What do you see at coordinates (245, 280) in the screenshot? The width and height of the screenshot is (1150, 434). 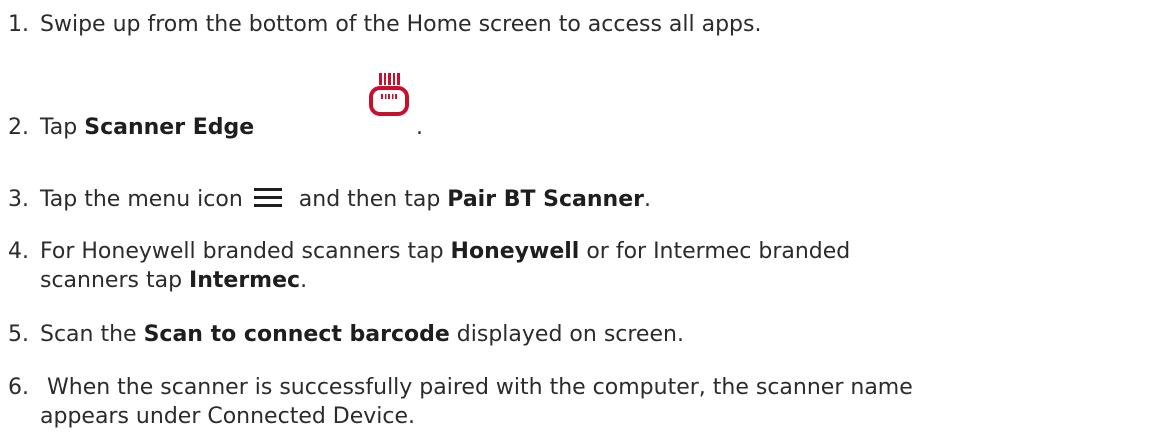 I see `brand-option: Intermec` at bounding box center [245, 280].